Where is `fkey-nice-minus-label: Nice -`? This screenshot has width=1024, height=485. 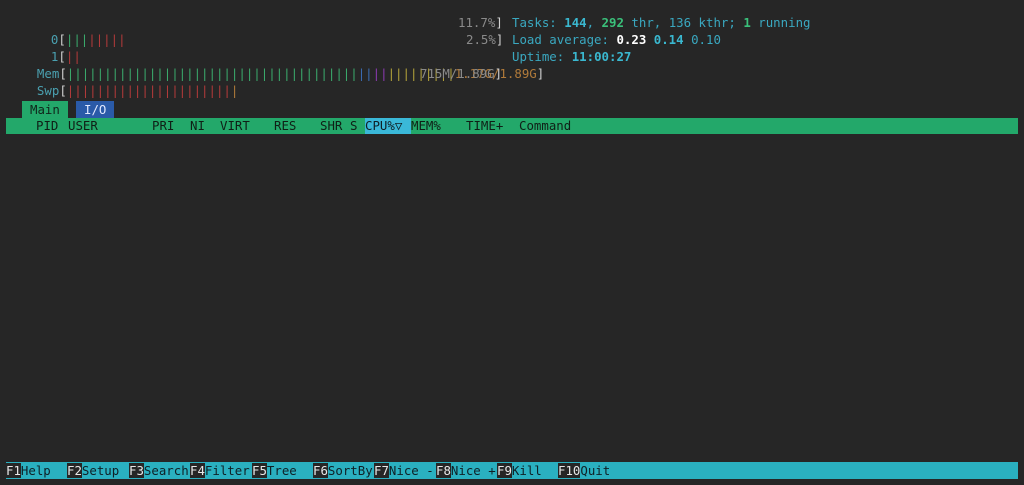
fkey-nice-minus-label: Nice - is located at coordinates (411, 470).